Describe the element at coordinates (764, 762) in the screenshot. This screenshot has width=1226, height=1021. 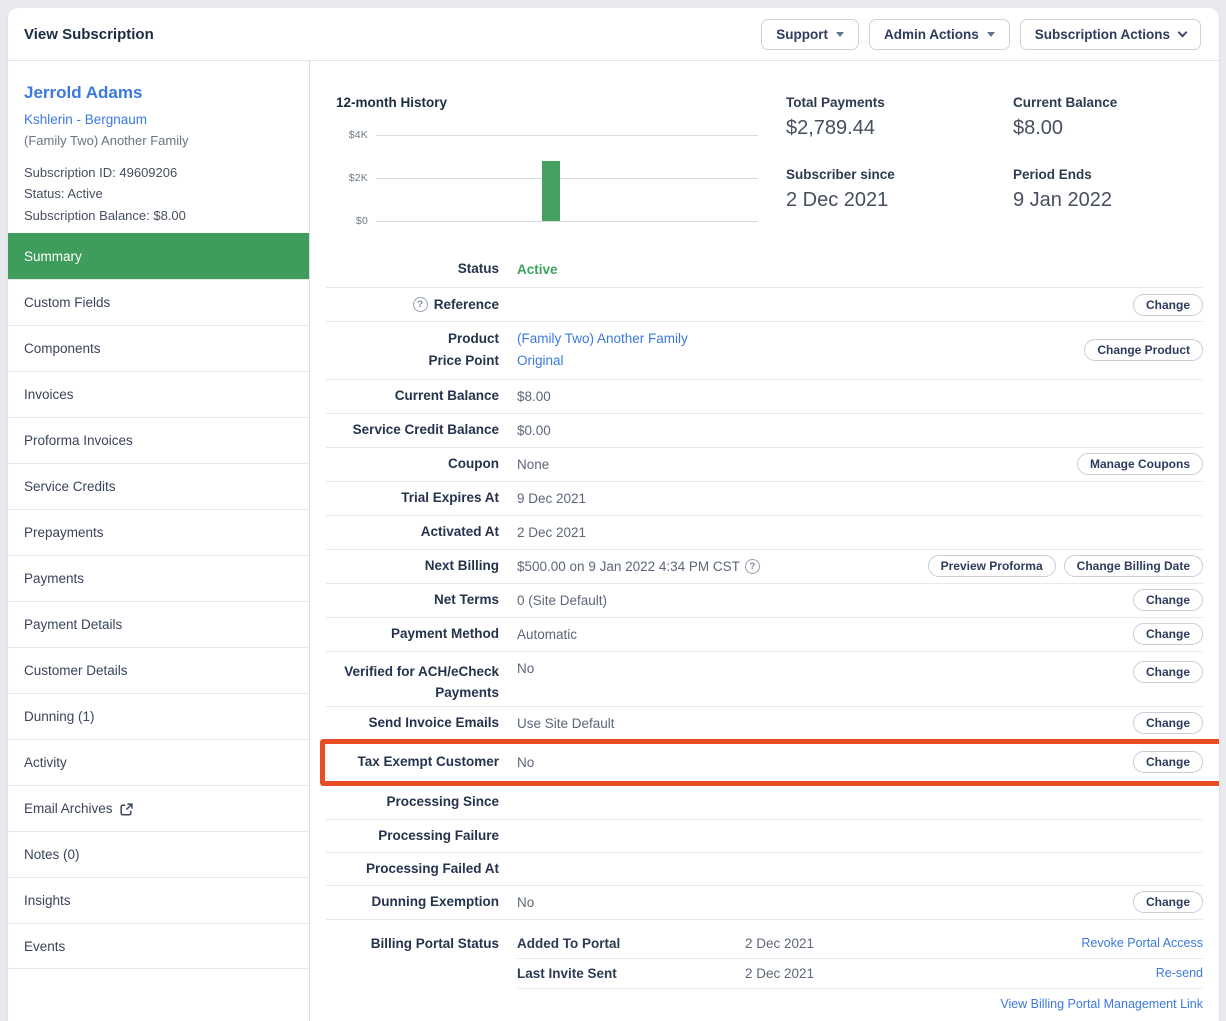
I see `tax-exempt-row: Tax Exempt Customer No Change` at that location.